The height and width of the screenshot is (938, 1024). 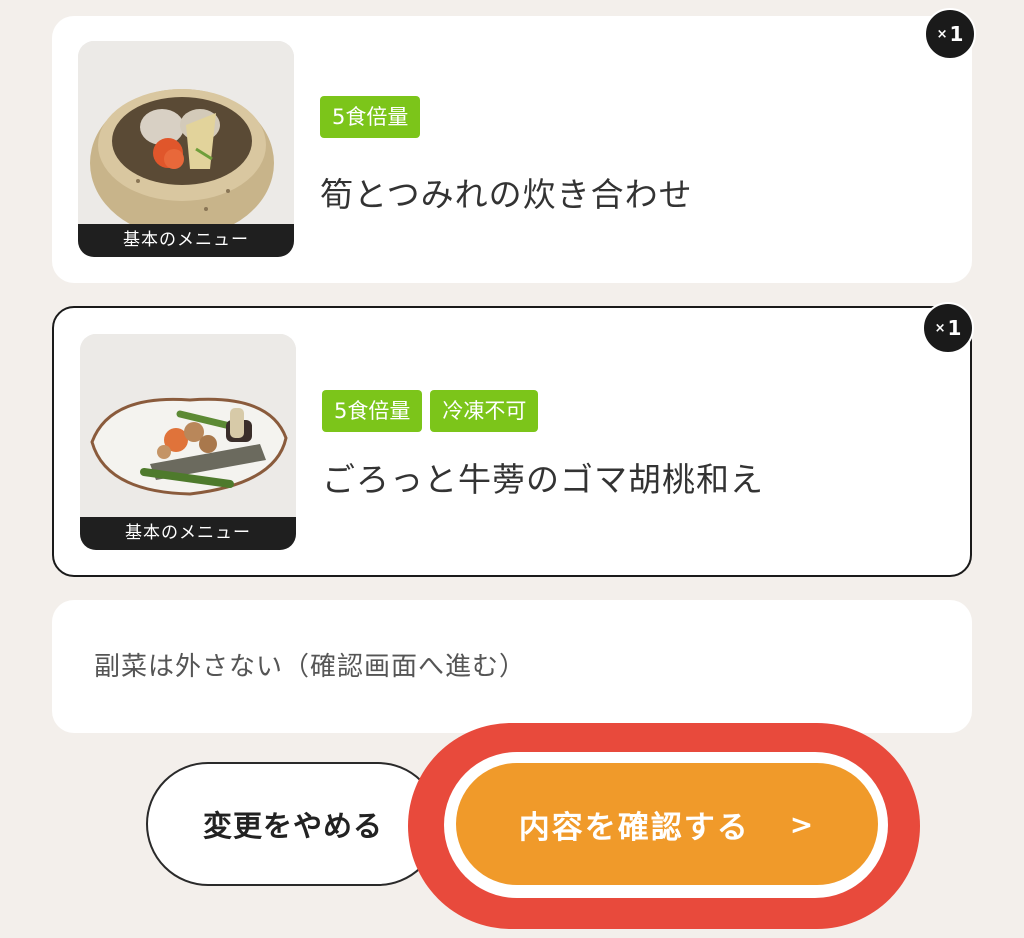 What do you see at coordinates (634, 827) in the screenshot?
I see `confirm-label: 内容を確認する` at bounding box center [634, 827].